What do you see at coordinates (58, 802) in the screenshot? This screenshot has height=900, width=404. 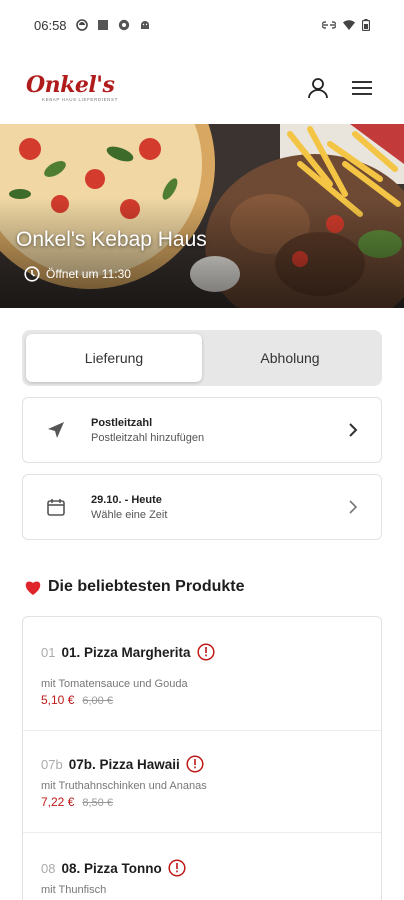 I see `product-price: 7,22 €` at bounding box center [58, 802].